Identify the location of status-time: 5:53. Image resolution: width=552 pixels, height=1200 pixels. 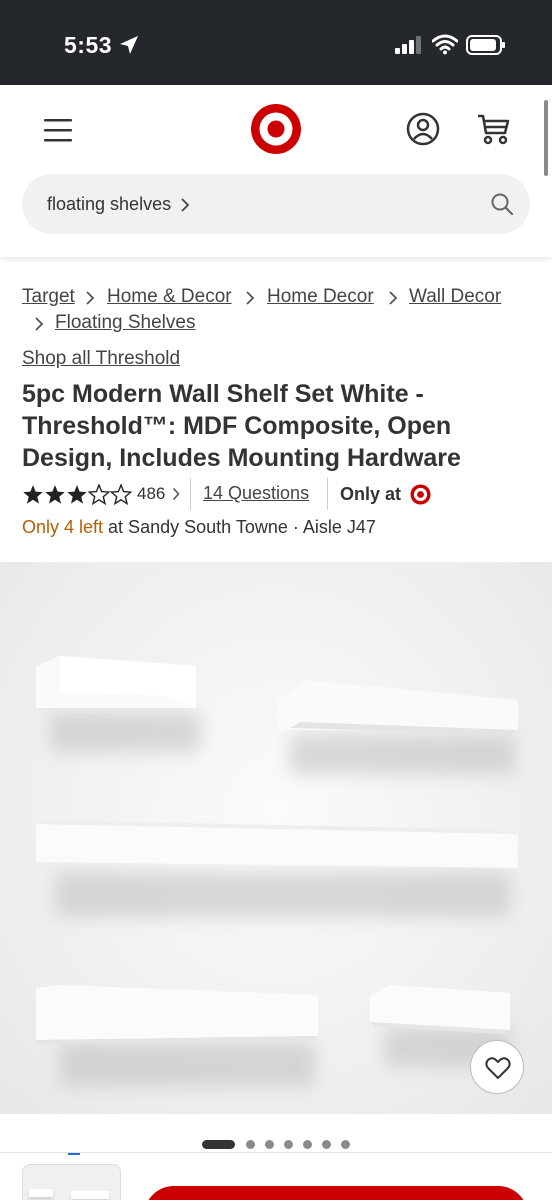
(88, 45).